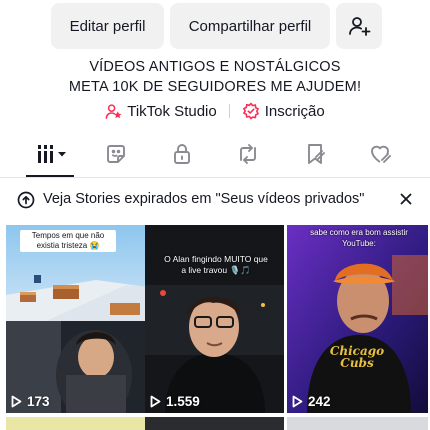  What do you see at coordinates (68, 241) in the screenshot?
I see `video-1-caption: Tempos em que não existia tristeza 😭` at bounding box center [68, 241].